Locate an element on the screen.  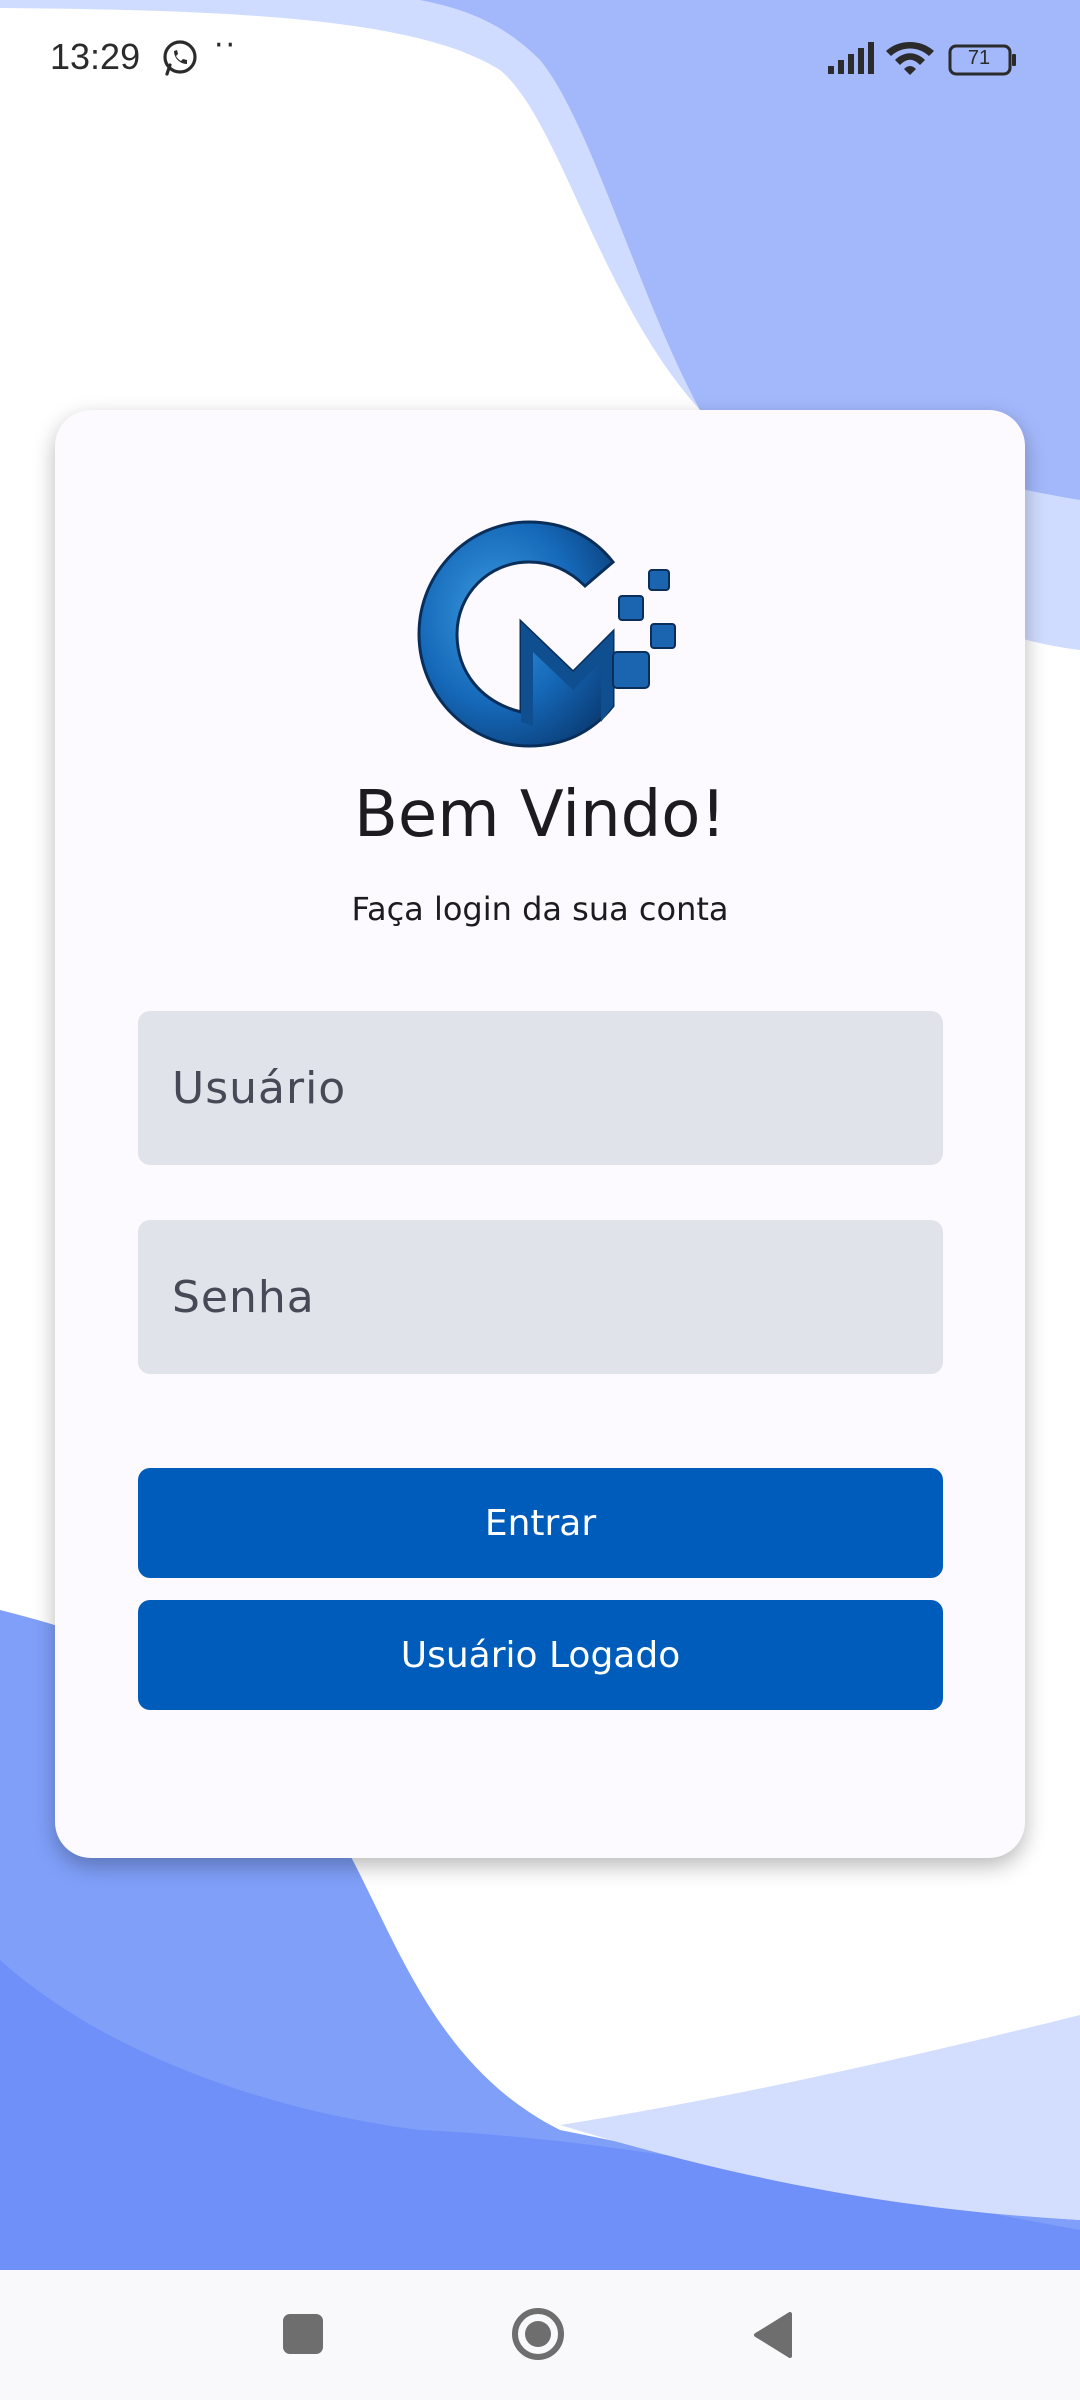
back-icon is located at coordinates (773, 2335).